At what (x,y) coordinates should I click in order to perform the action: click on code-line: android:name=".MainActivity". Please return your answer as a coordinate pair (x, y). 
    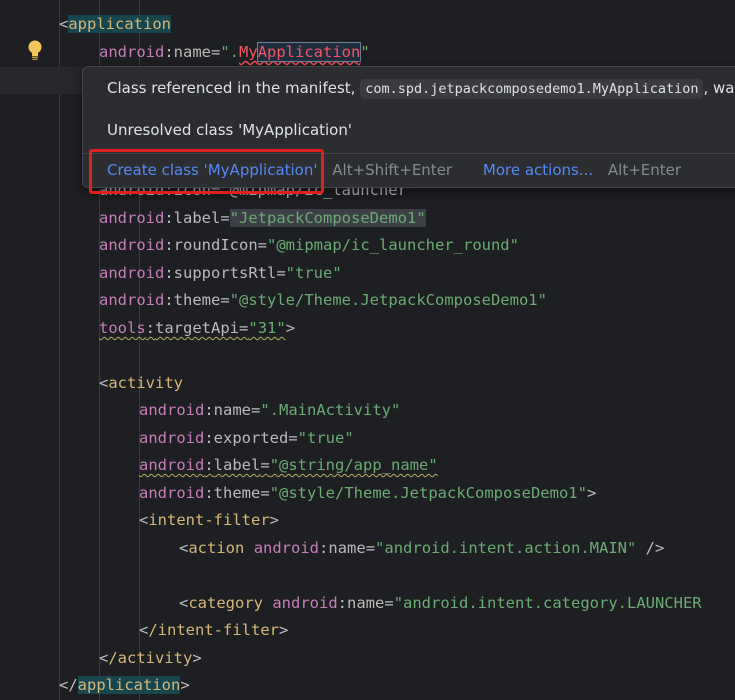
    Looking at the image, I should click on (269, 410).